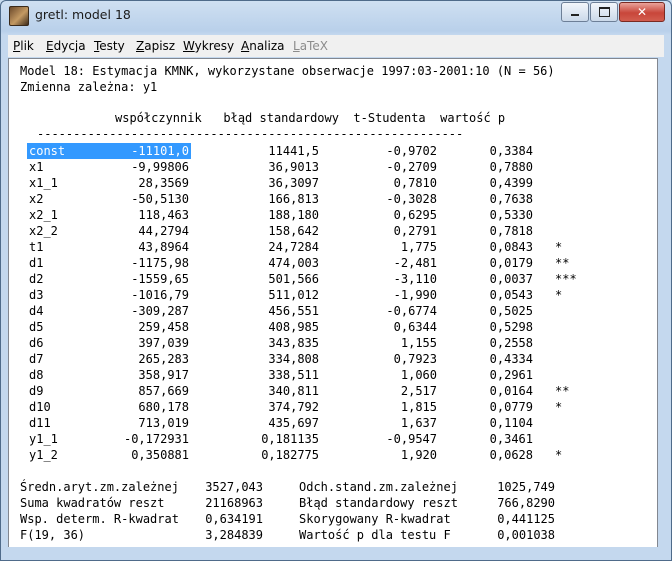  I want to click on table-row: d9 857,669 340,811 2,517 0,0164 **, so click(329, 391).